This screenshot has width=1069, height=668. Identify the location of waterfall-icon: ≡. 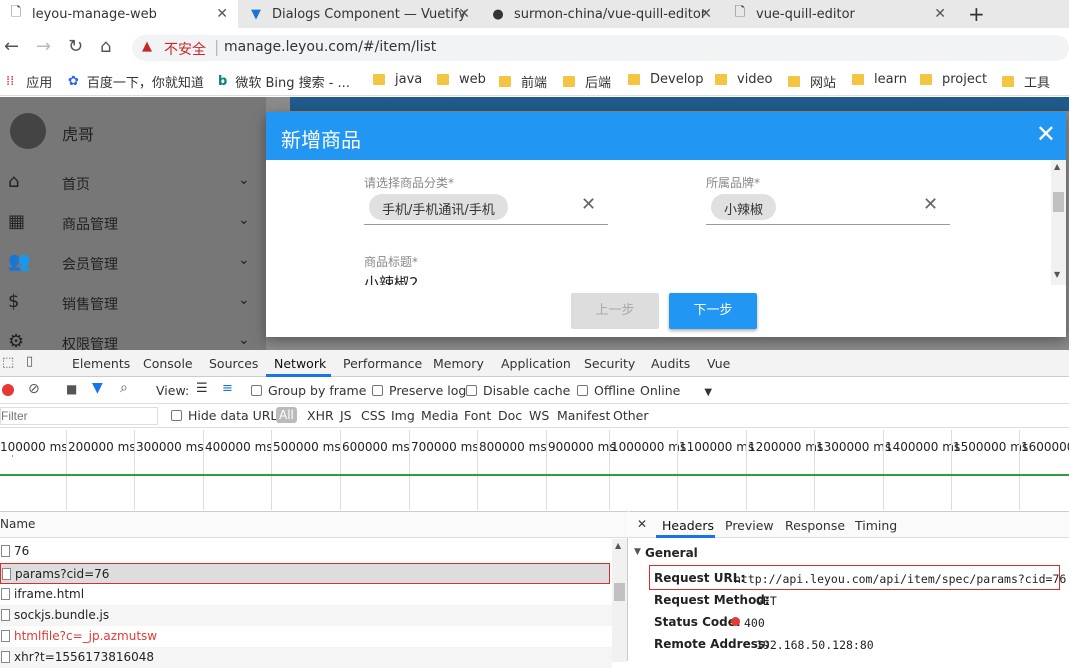
(227, 388).